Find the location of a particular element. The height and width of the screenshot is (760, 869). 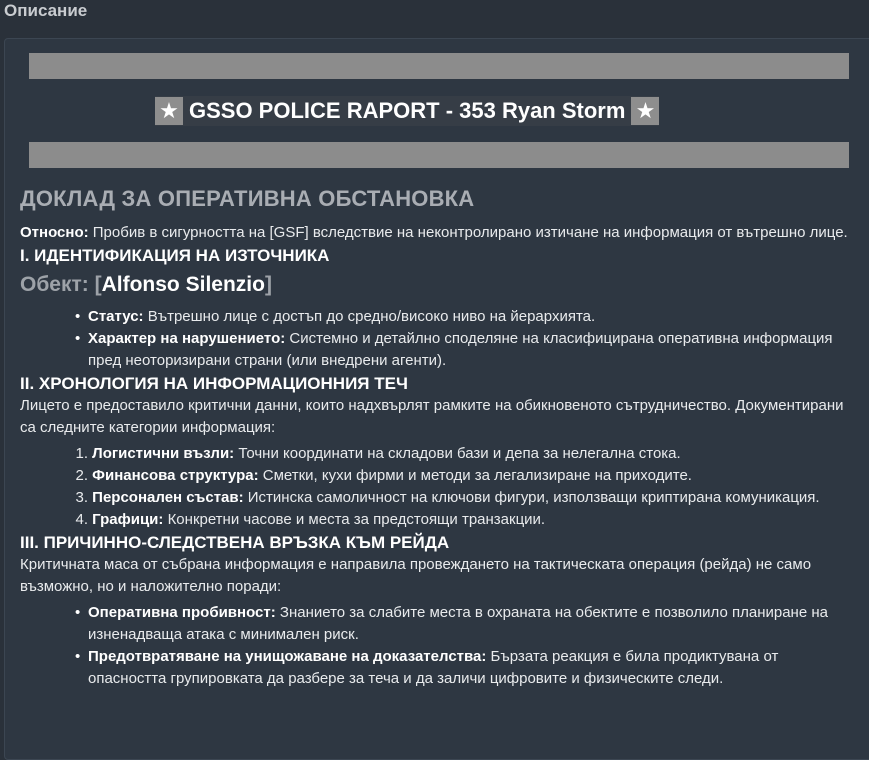

regarding-label: Относно: is located at coordinates (54, 232).